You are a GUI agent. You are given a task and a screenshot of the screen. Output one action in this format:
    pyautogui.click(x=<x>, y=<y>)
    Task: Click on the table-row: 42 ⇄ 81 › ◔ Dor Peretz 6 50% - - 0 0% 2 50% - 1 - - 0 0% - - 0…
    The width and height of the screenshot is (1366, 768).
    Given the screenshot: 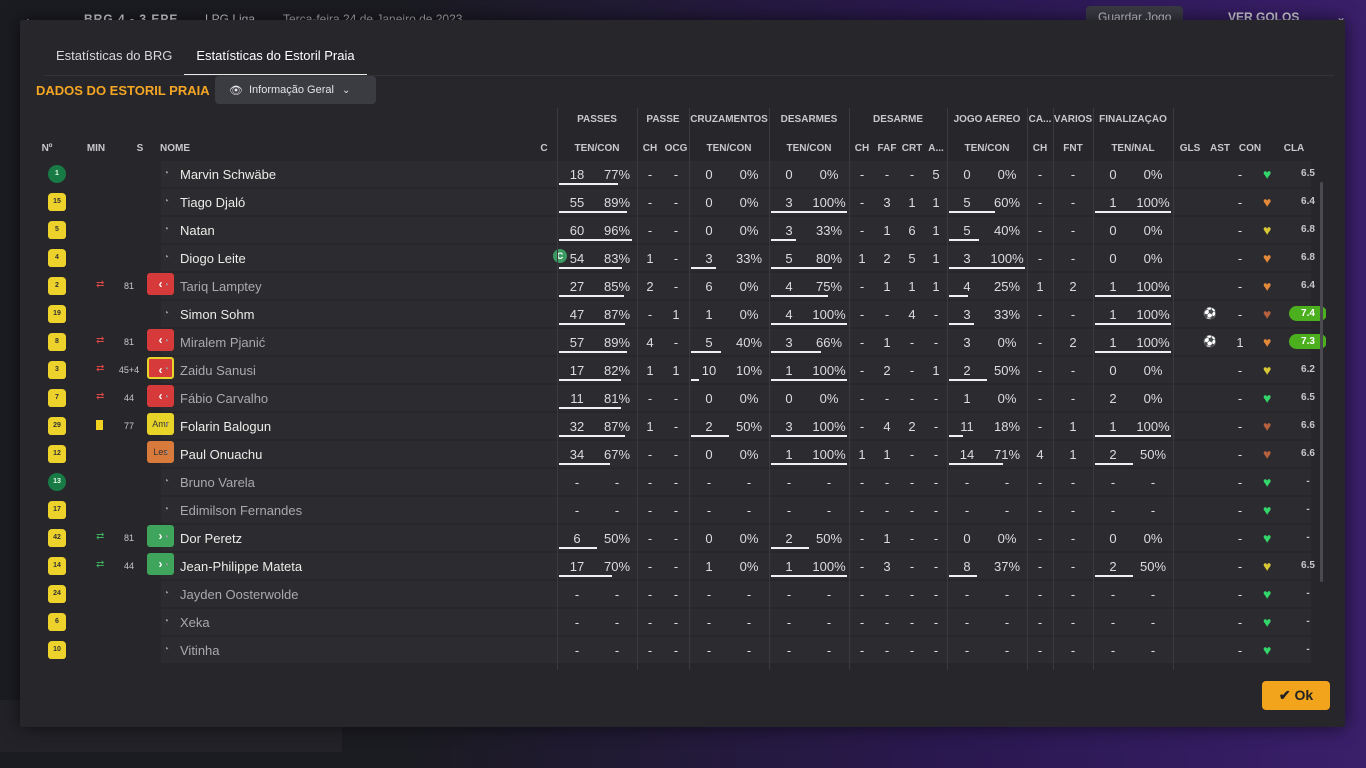 What is the action you would take?
    pyautogui.click(x=681, y=538)
    